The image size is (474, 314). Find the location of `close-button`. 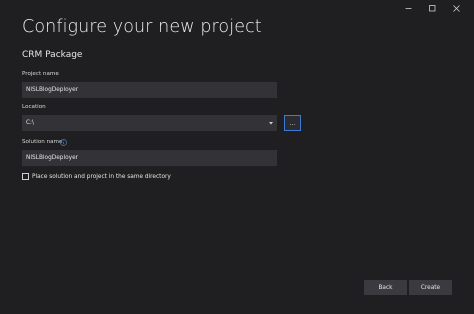

close-button is located at coordinates (456, 8).